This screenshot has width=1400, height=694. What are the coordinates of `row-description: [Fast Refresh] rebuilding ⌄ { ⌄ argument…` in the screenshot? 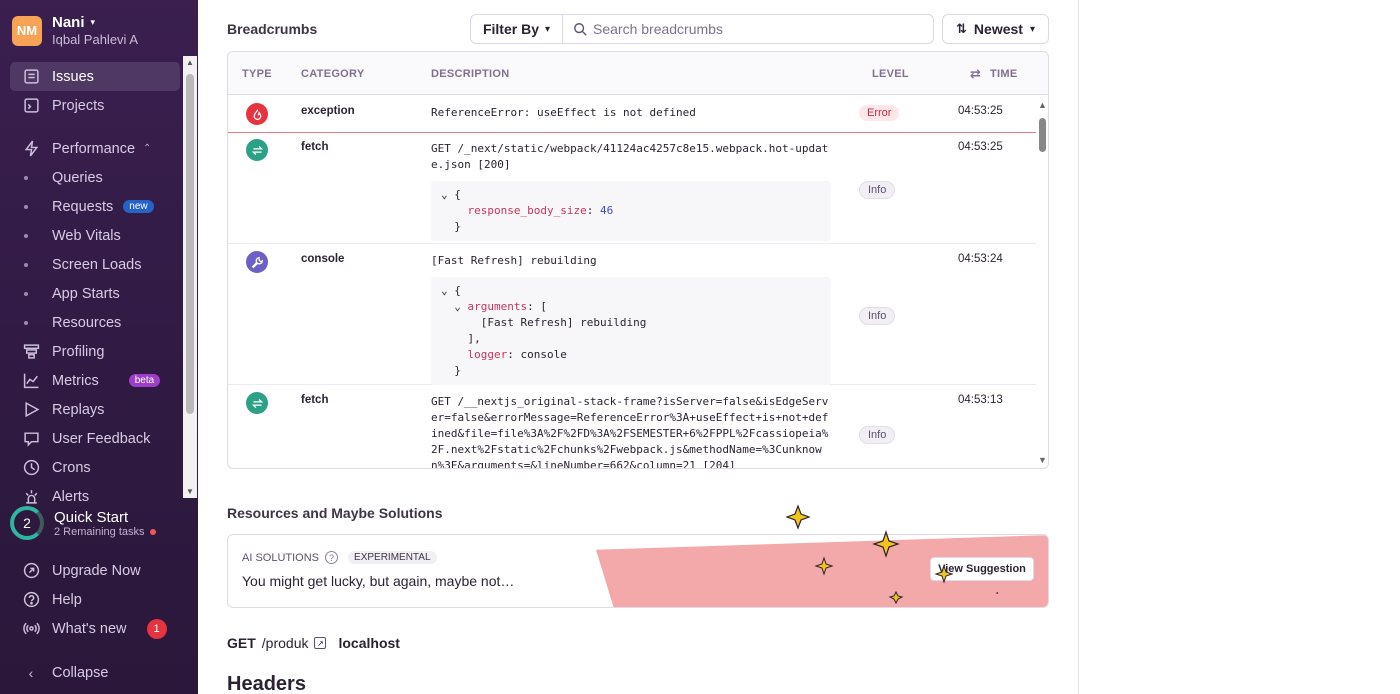 It's located at (631, 319).